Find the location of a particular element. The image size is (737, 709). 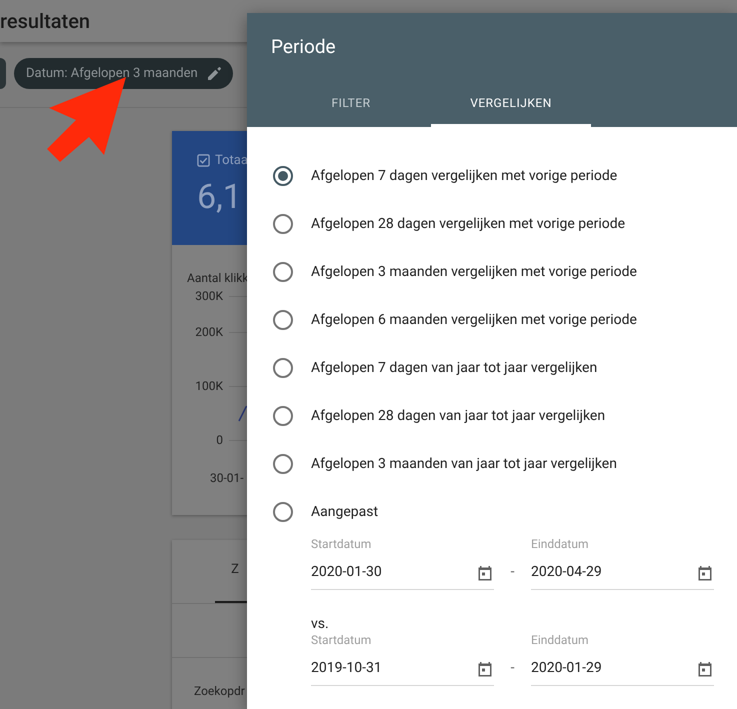

date-field: 2020-01-30 is located at coordinates (381, 572).